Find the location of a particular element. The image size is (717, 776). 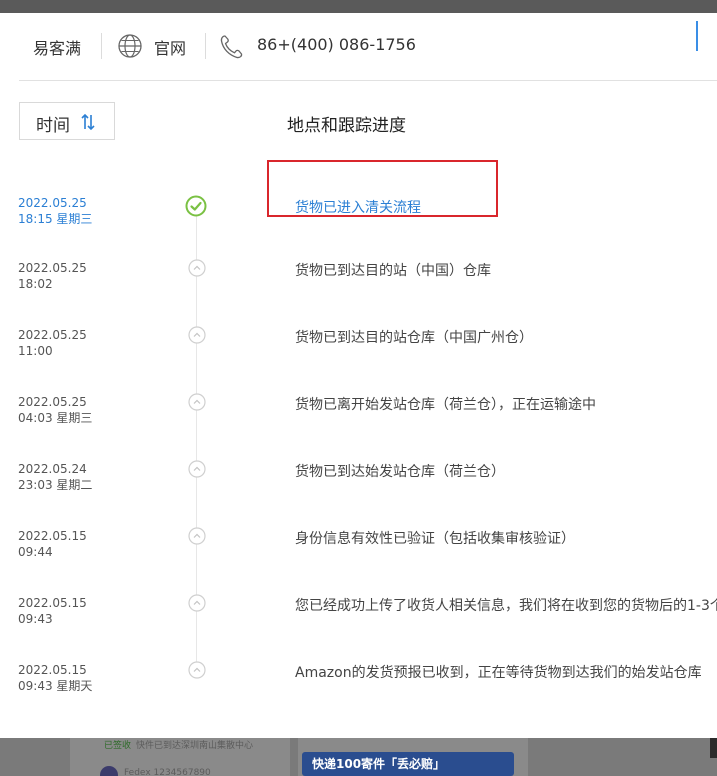

event-description: 身份信息有效性已验证（包括收集审核验证） is located at coordinates (435, 539).